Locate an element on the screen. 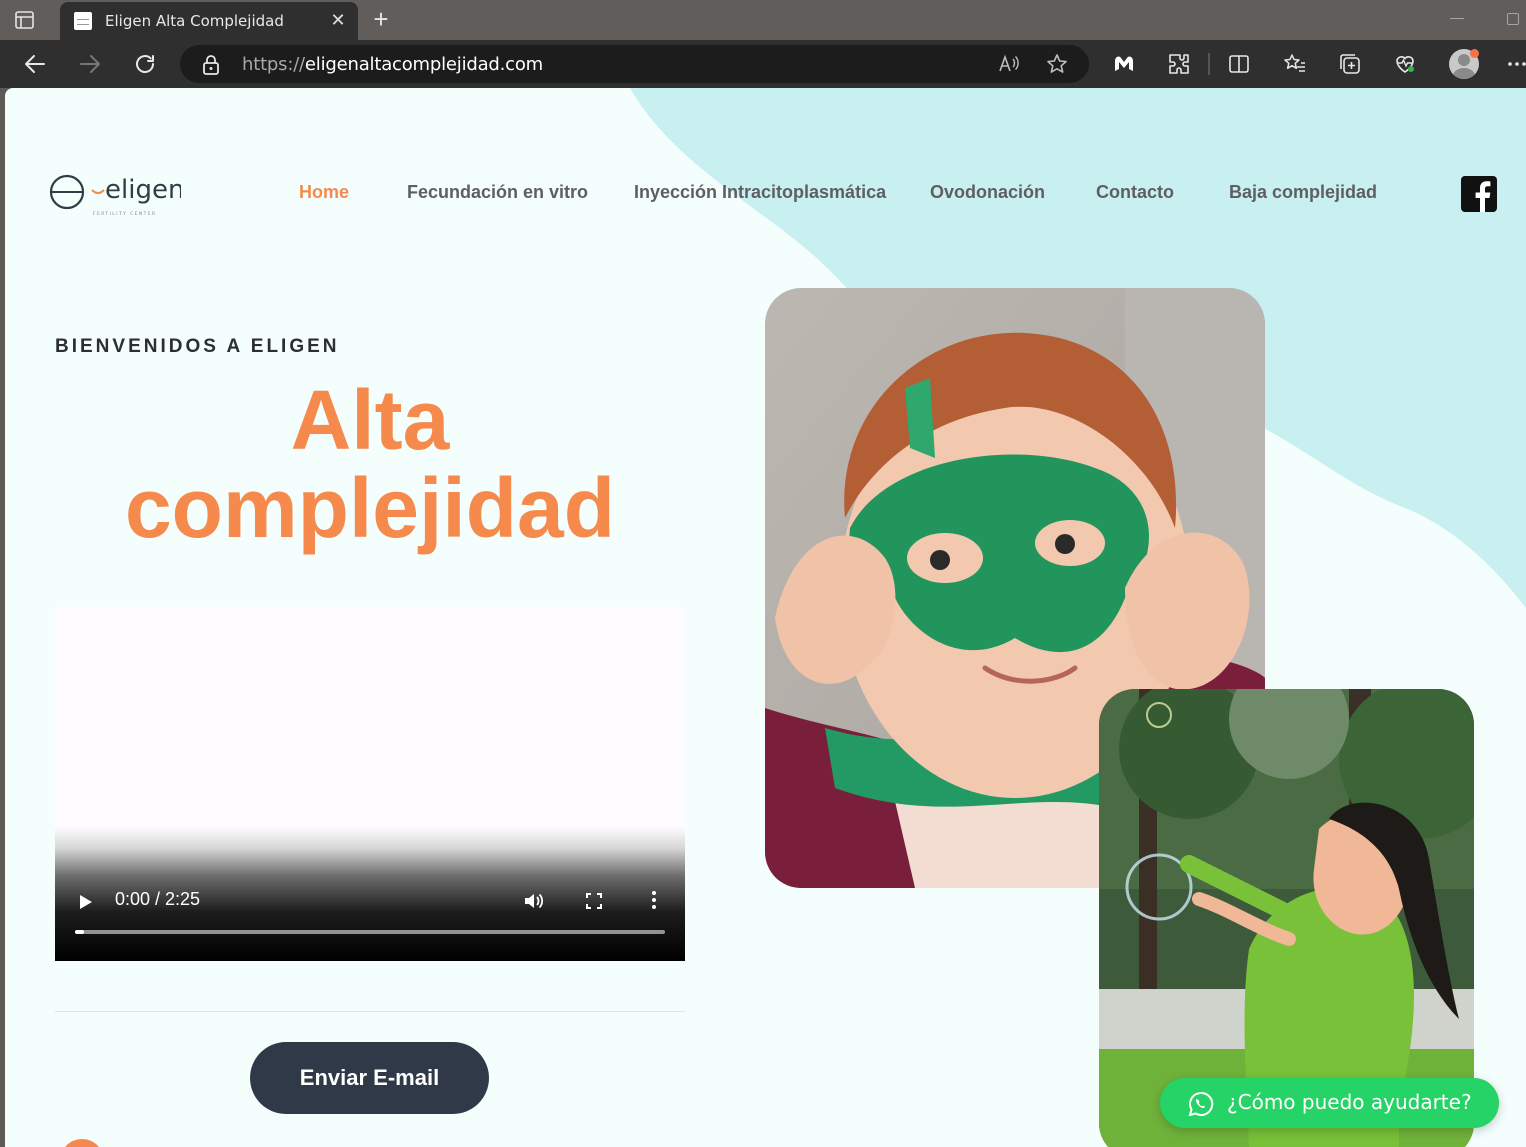 The width and height of the screenshot is (1526, 1147). nav-home: Home is located at coordinates (324, 192).